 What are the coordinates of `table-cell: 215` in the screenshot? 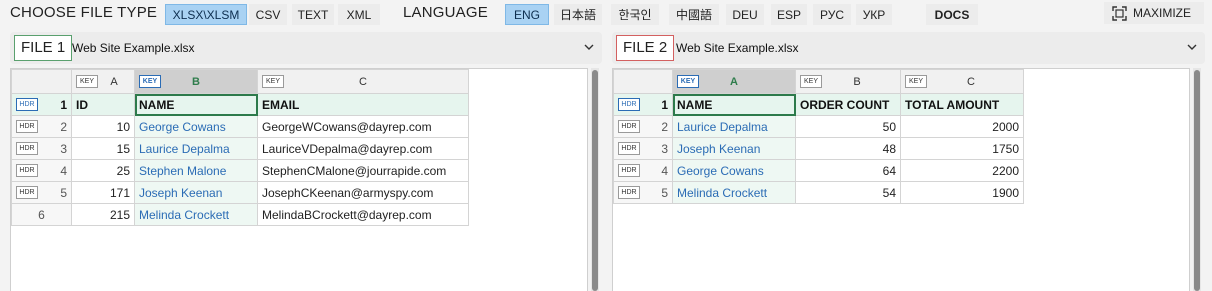 It's located at (103, 214).